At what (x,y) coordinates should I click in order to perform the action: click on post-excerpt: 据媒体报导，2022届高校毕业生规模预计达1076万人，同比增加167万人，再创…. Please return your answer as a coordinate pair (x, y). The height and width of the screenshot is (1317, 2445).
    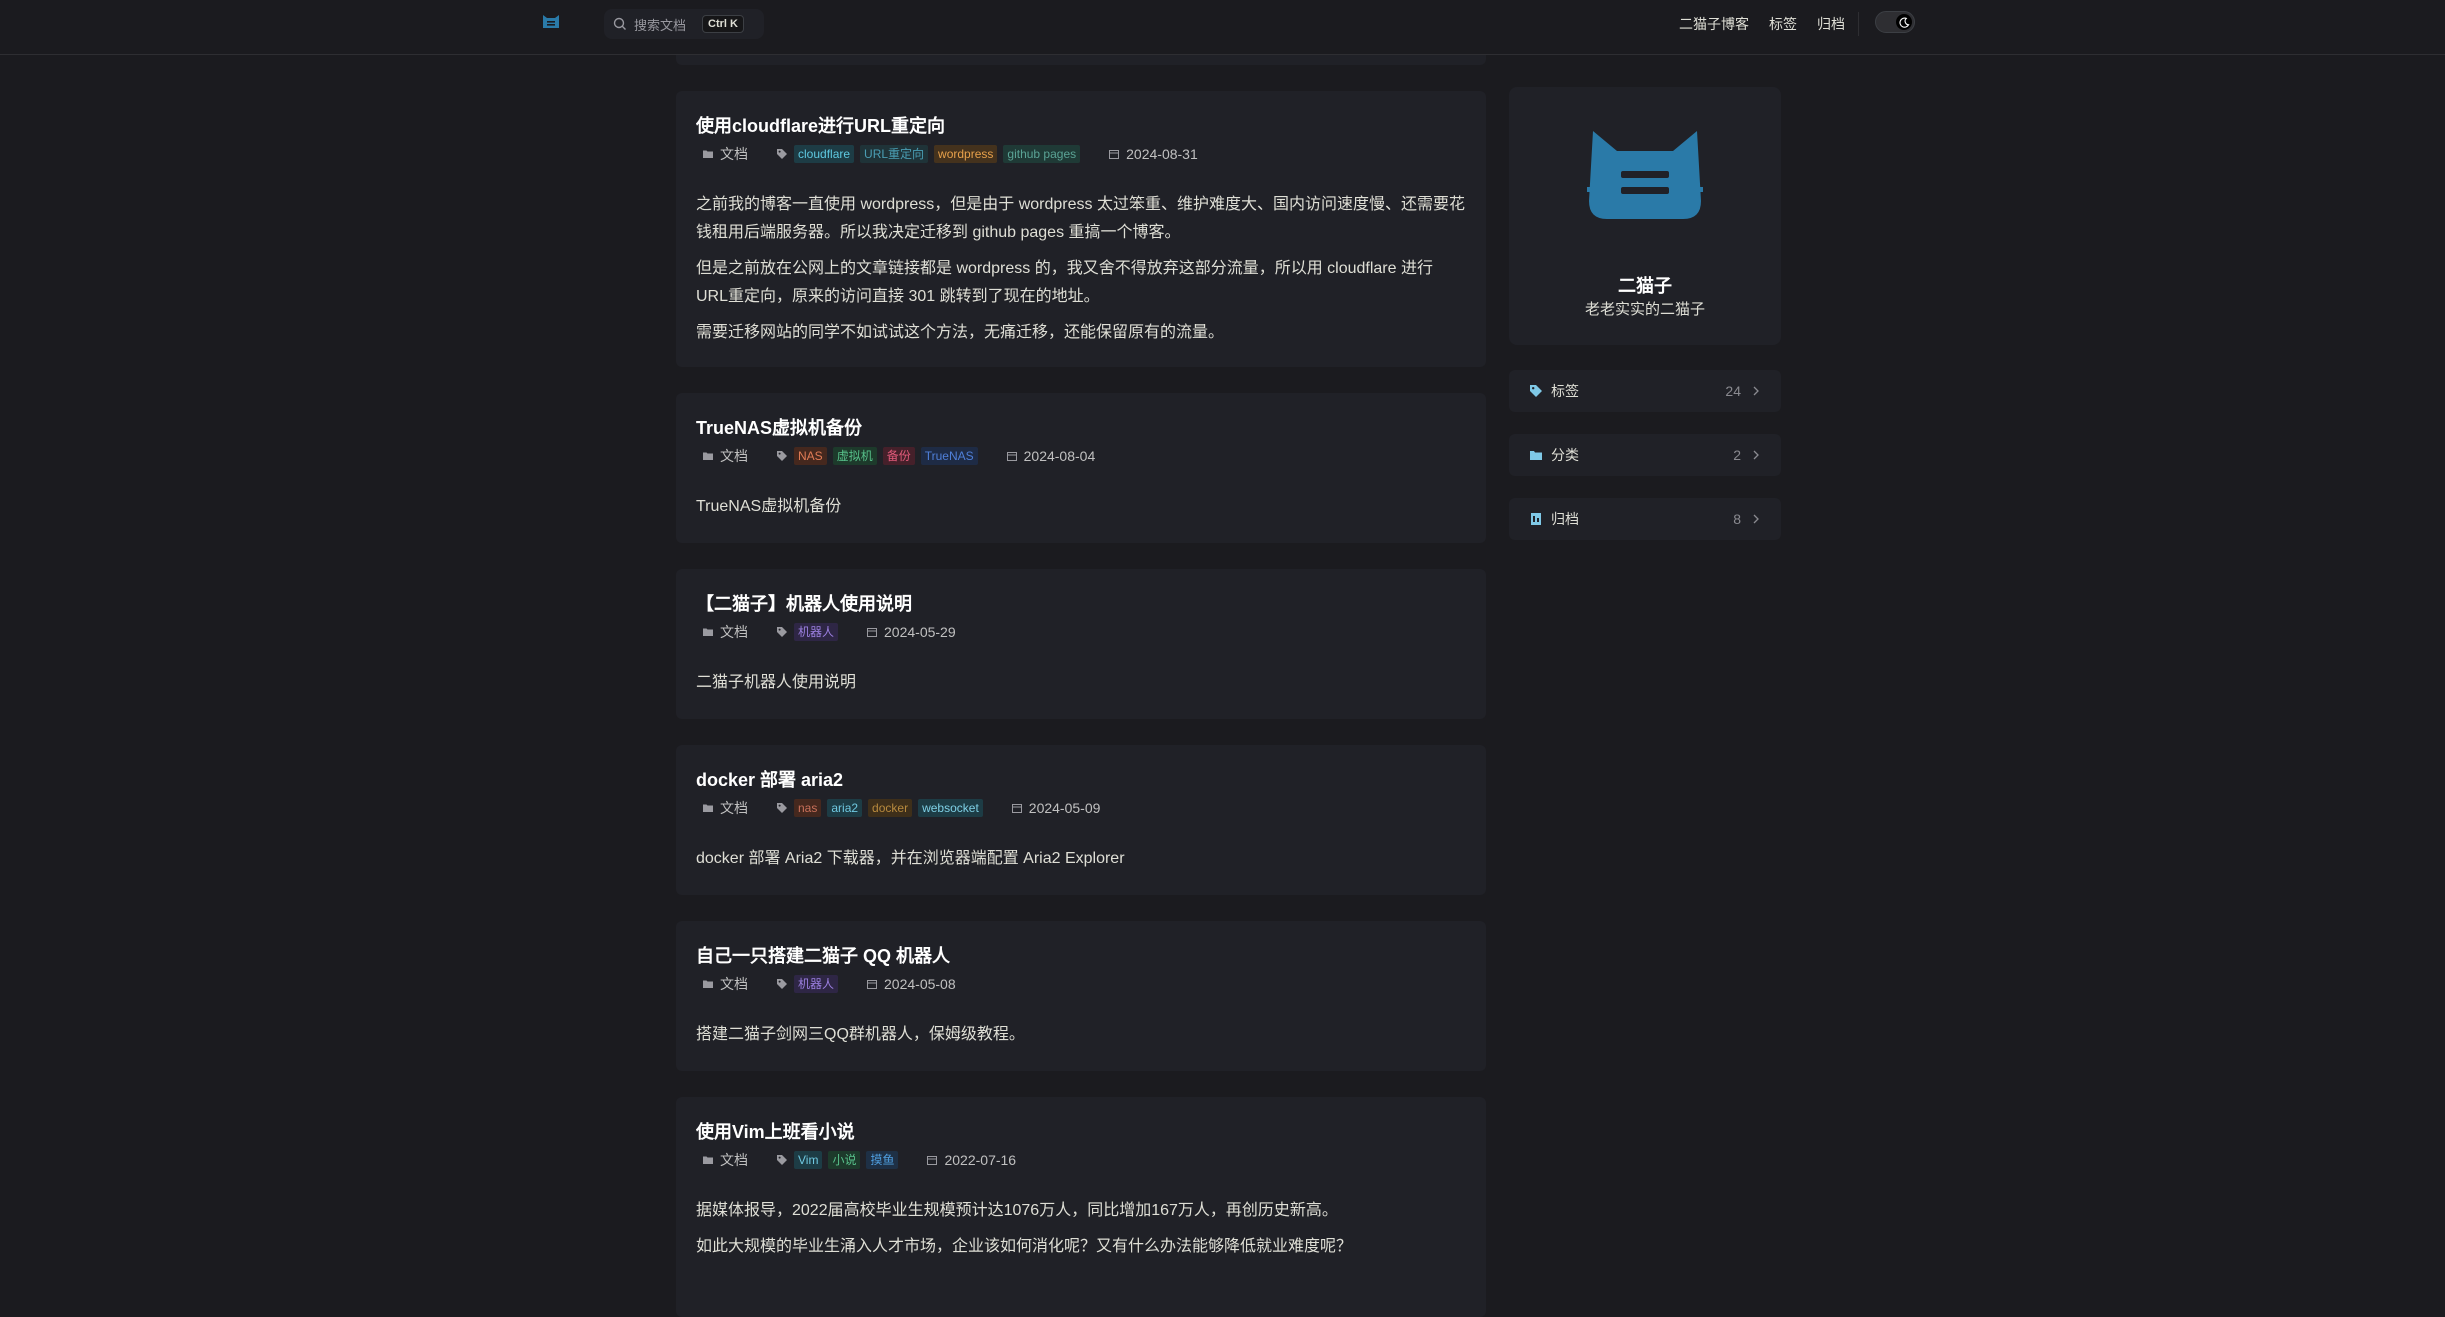
    Looking at the image, I should click on (1081, 1233).